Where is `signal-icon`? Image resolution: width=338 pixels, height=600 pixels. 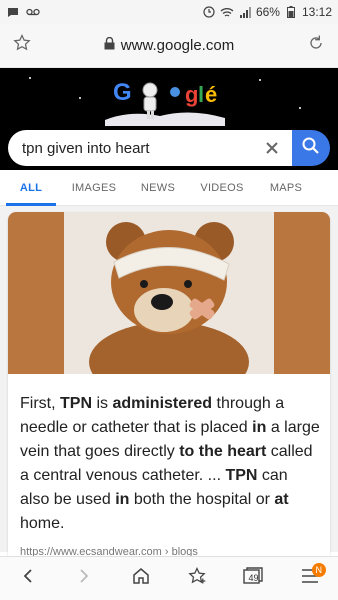
signal-icon is located at coordinates (245, 12).